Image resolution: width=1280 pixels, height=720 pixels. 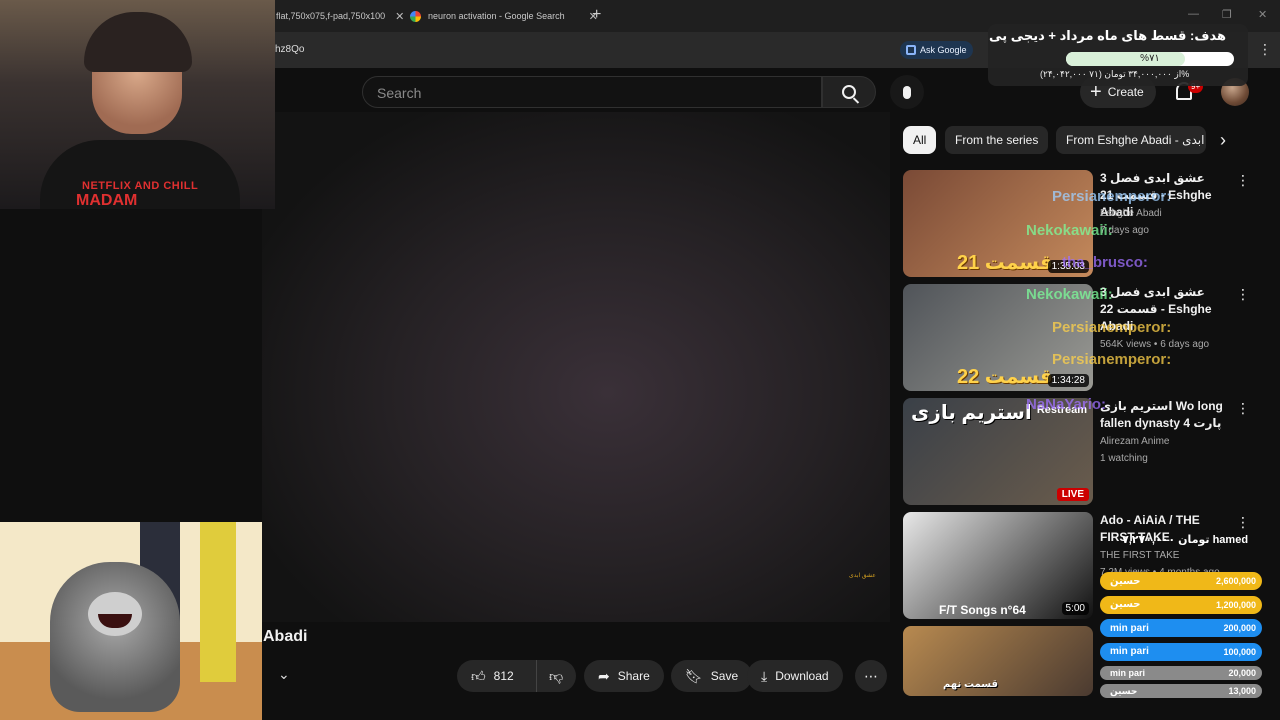 What do you see at coordinates (115, 637) in the screenshot?
I see `meme-gorilla` at bounding box center [115, 637].